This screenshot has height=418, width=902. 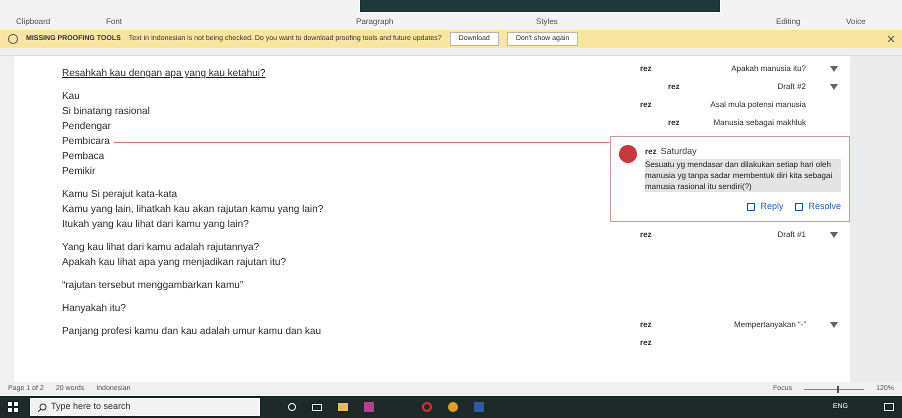 I want to click on checkbox-icon, so click(x=799, y=206).